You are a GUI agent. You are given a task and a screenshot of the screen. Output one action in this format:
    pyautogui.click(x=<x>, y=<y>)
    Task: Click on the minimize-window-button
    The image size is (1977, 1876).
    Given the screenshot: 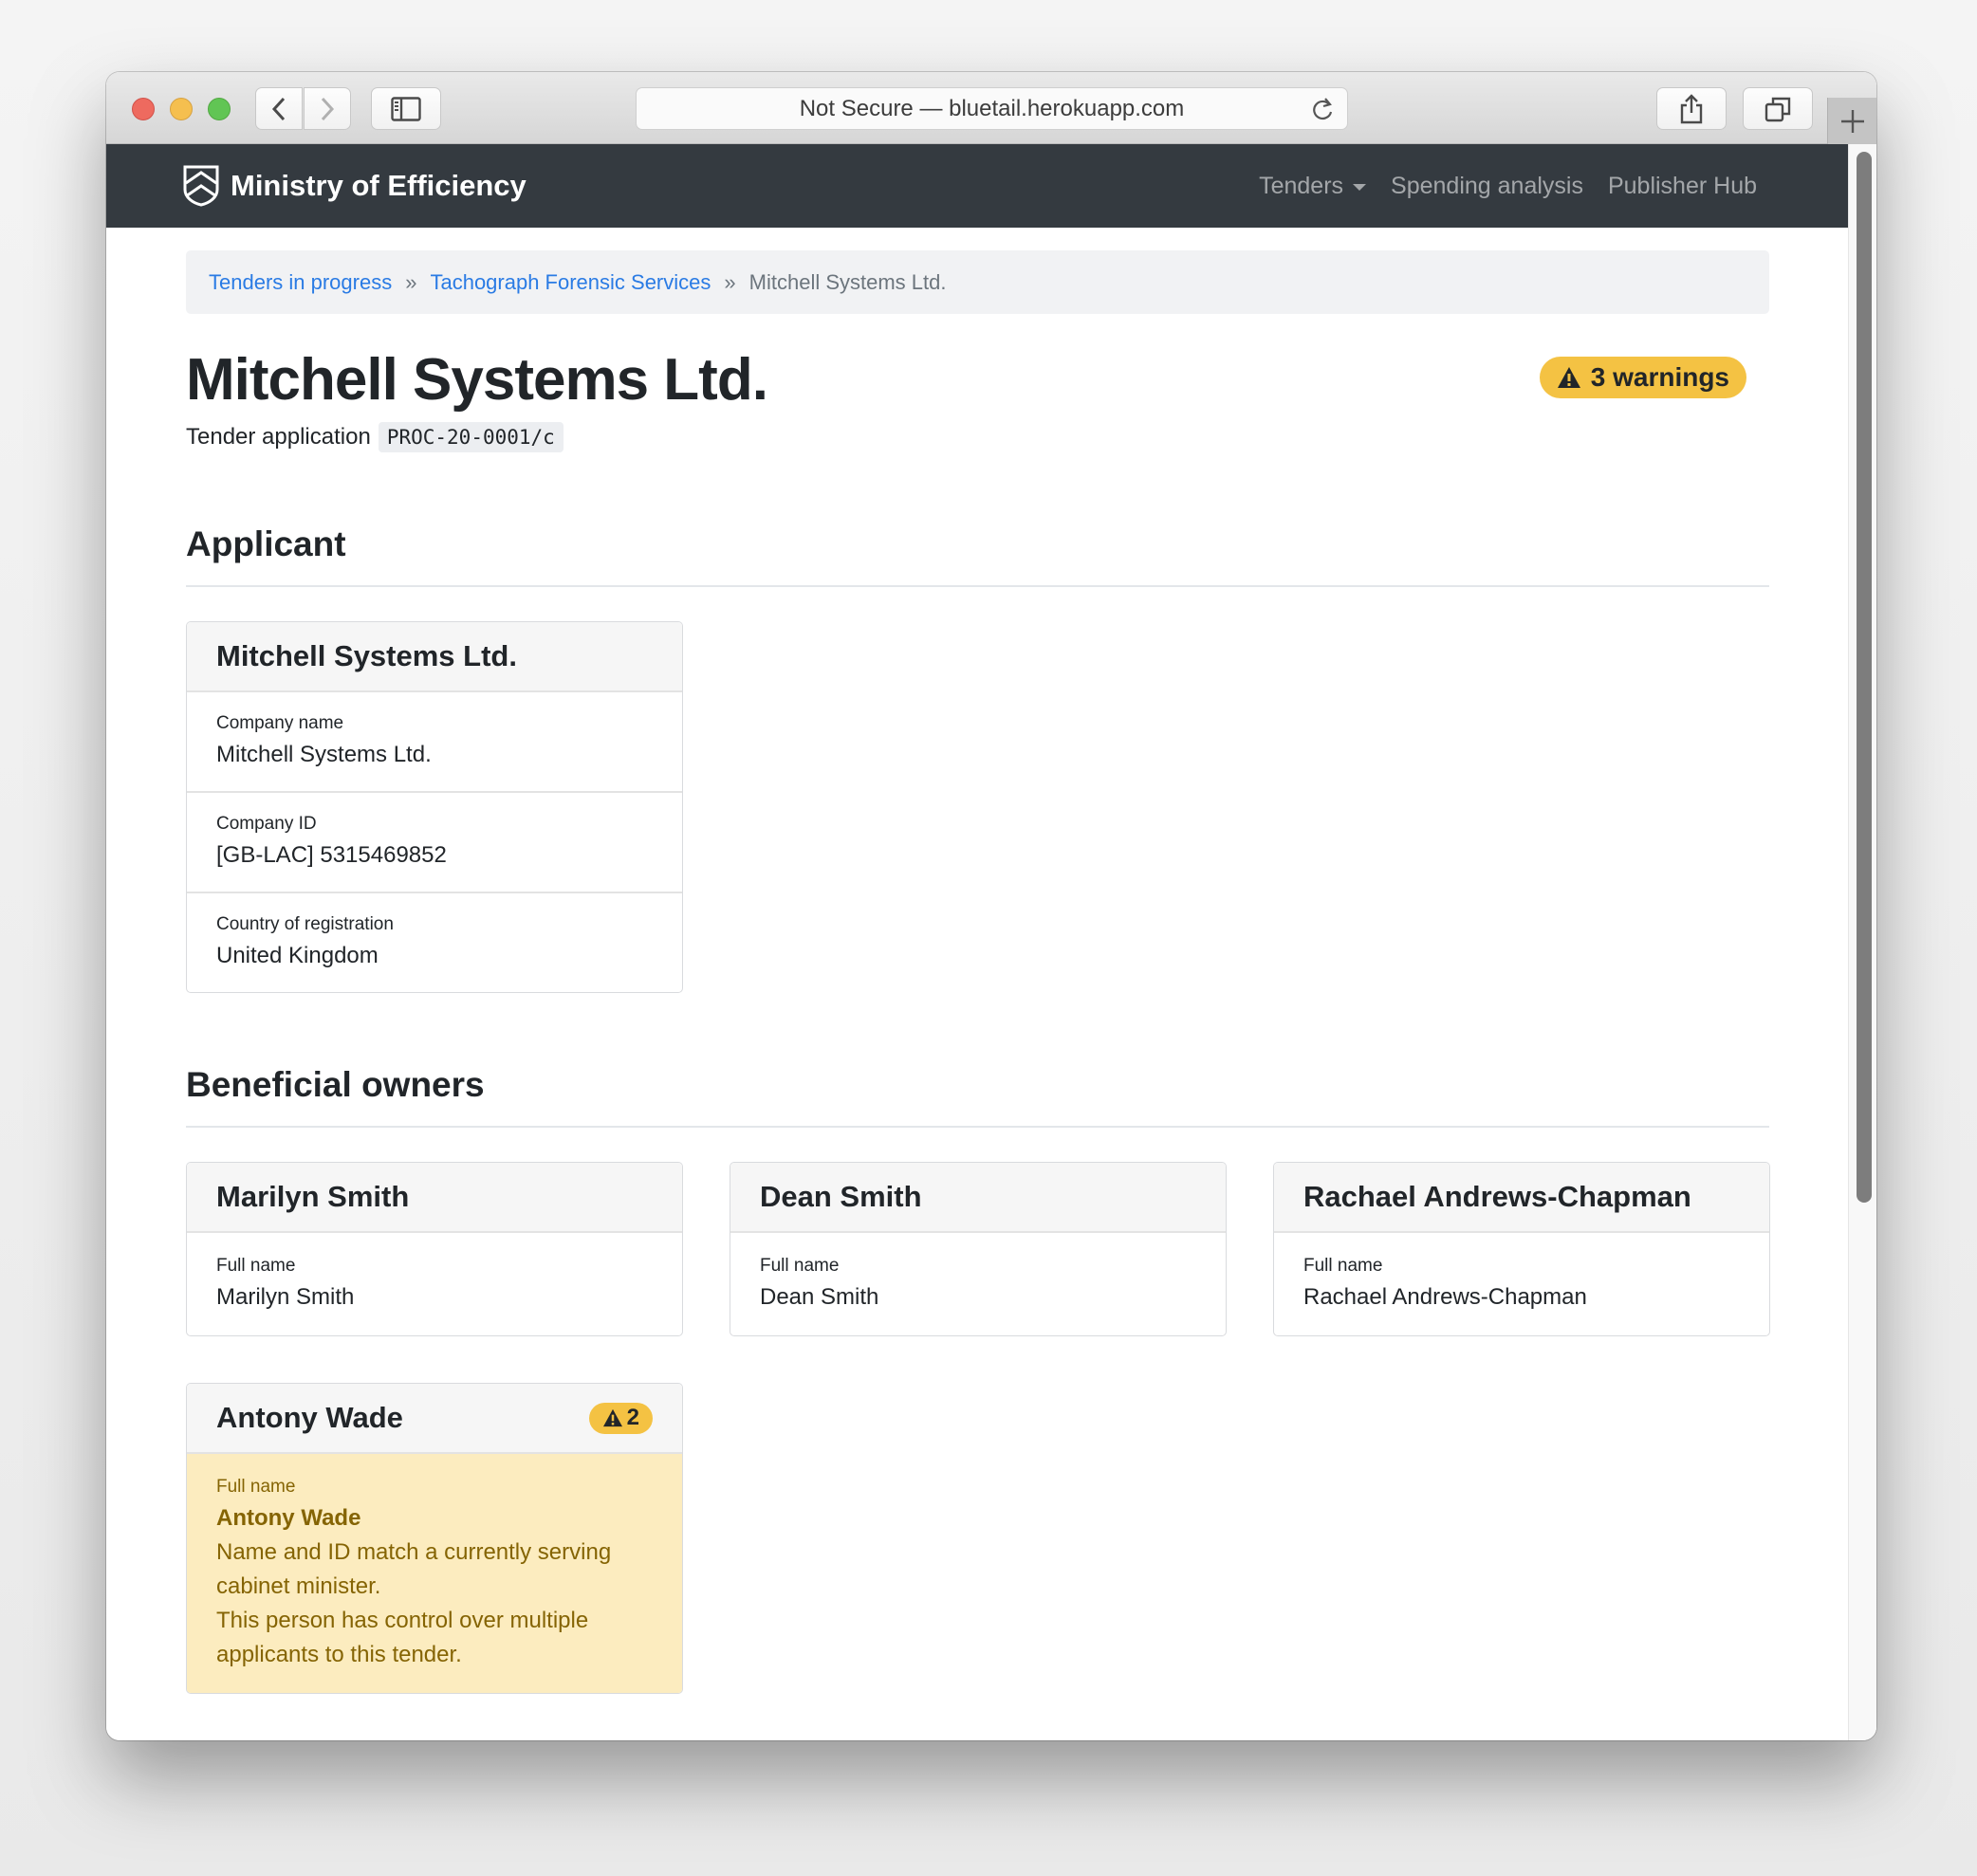 What is the action you would take?
    pyautogui.click(x=181, y=109)
    